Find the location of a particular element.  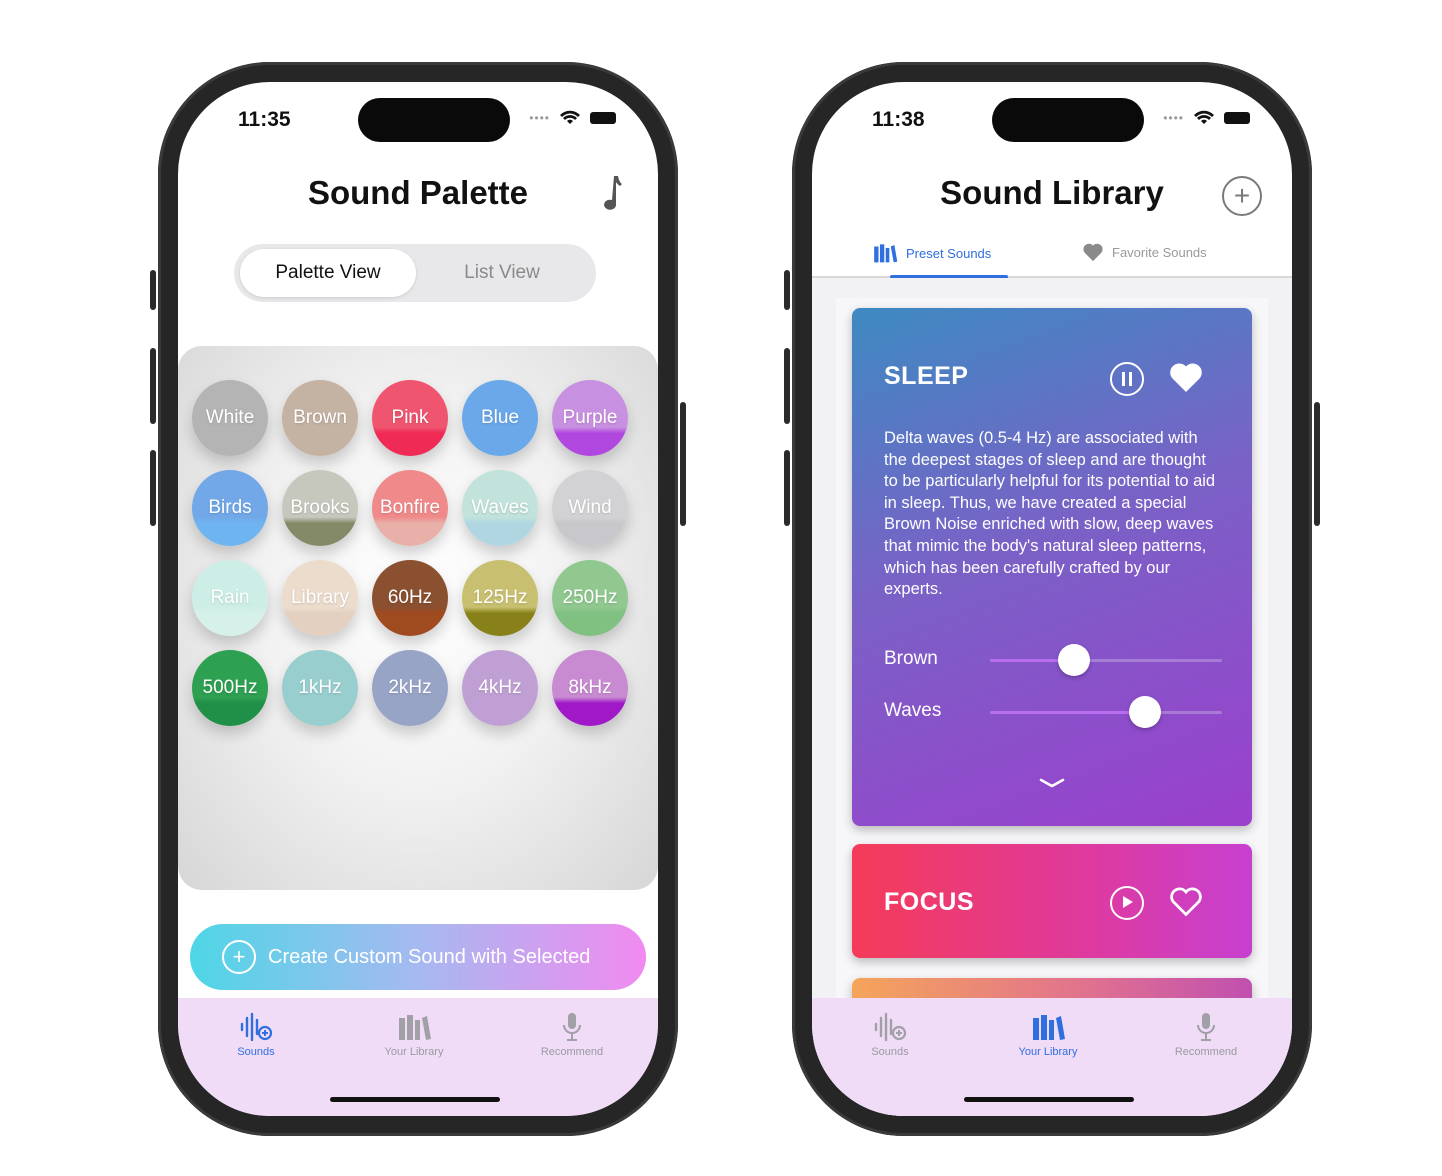

sound-circle-label: Bonfire is located at coordinates (410, 507).